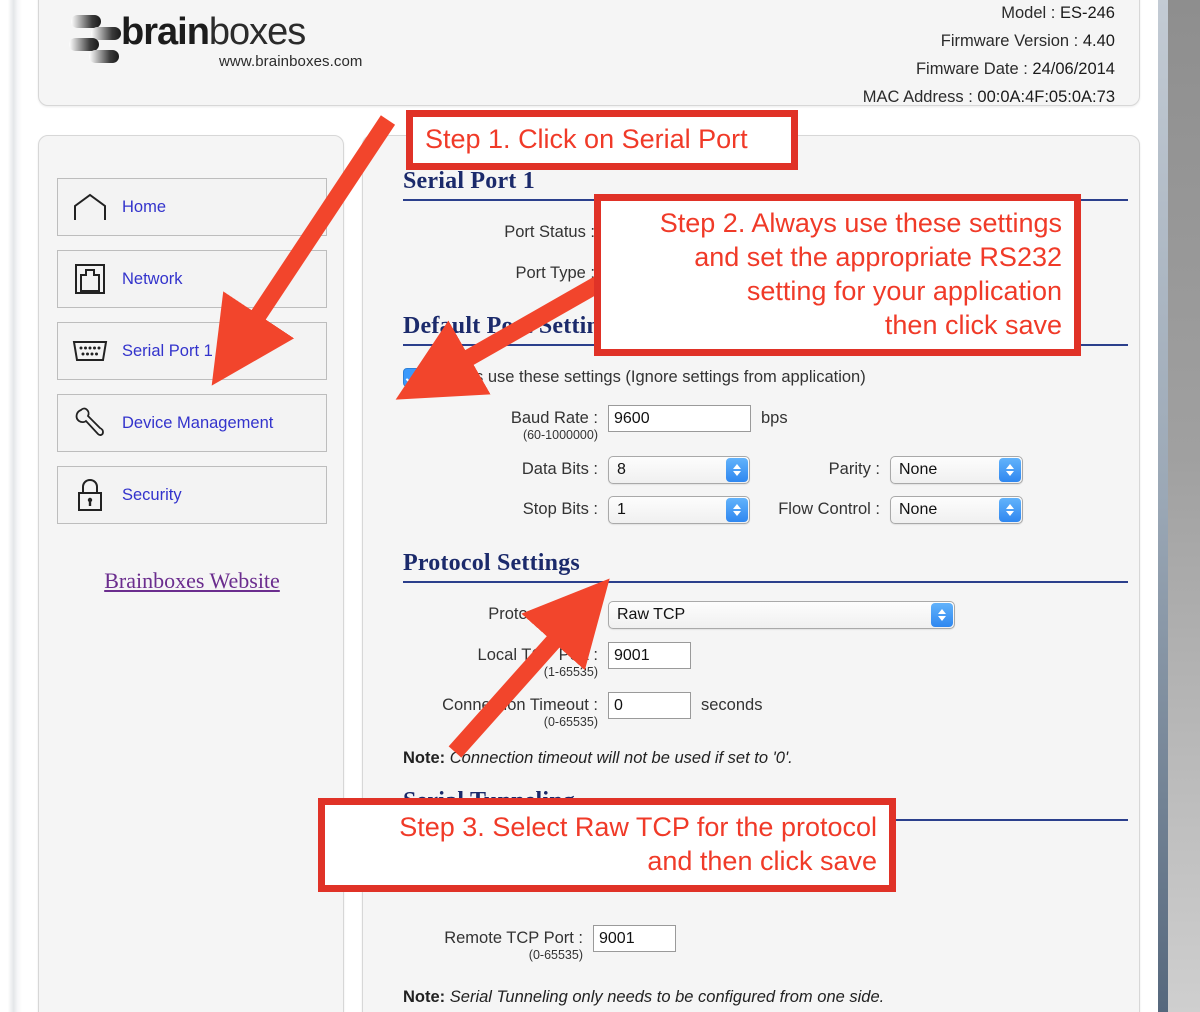  Describe the element at coordinates (1087, 13) in the screenshot. I see `model-value: ES-246` at that location.